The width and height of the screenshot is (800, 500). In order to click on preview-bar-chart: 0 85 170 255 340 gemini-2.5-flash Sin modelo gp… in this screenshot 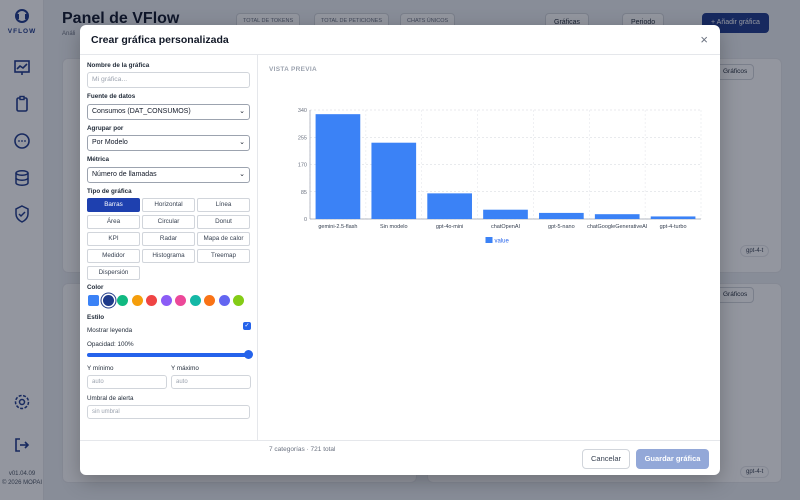, I will do `click(500, 176)`.